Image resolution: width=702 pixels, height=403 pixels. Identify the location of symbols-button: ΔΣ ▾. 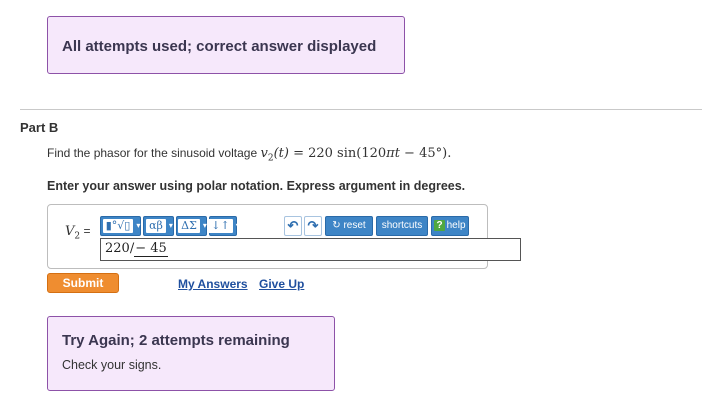
(191, 226).